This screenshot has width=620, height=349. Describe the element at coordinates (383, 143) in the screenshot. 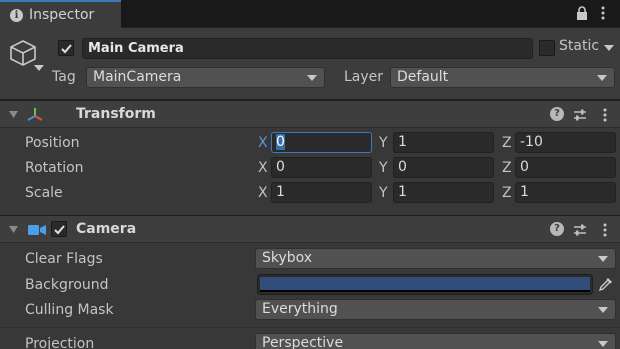

I see `position-y-axis-label: Y` at that location.